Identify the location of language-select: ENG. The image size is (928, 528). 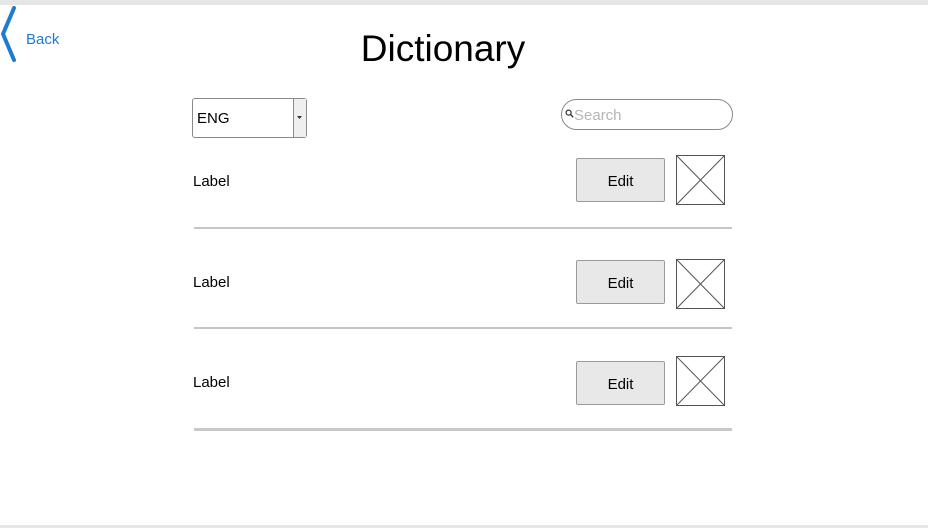
(249, 118).